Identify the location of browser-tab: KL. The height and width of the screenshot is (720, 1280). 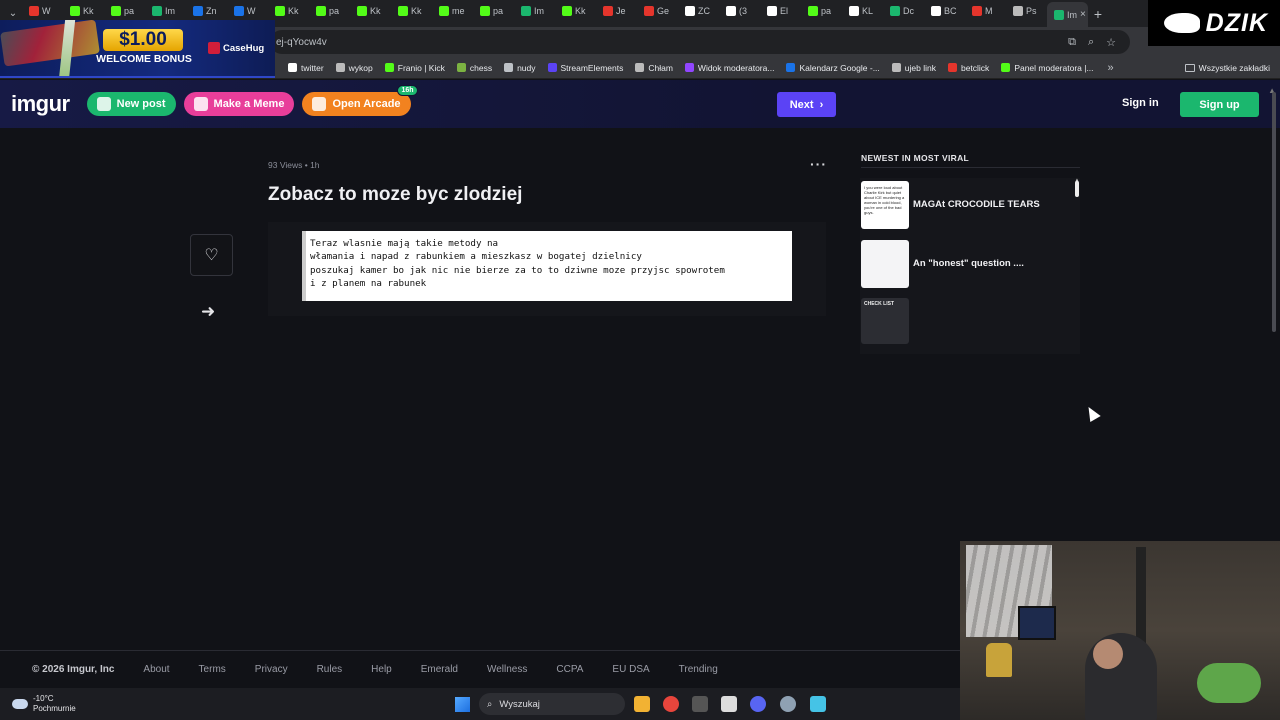
(862, 11).